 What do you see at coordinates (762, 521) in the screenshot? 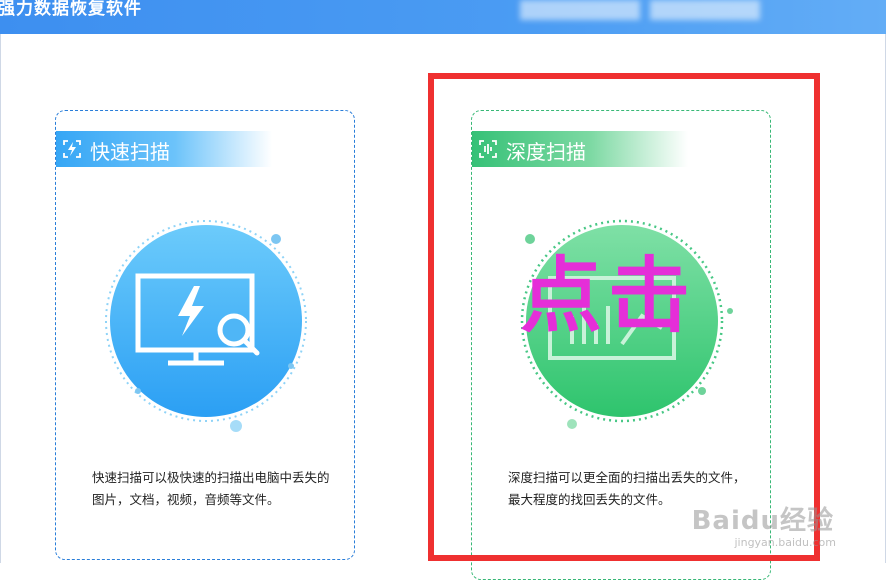
I see `watermark-logo: Baidu经验` at bounding box center [762, 521].